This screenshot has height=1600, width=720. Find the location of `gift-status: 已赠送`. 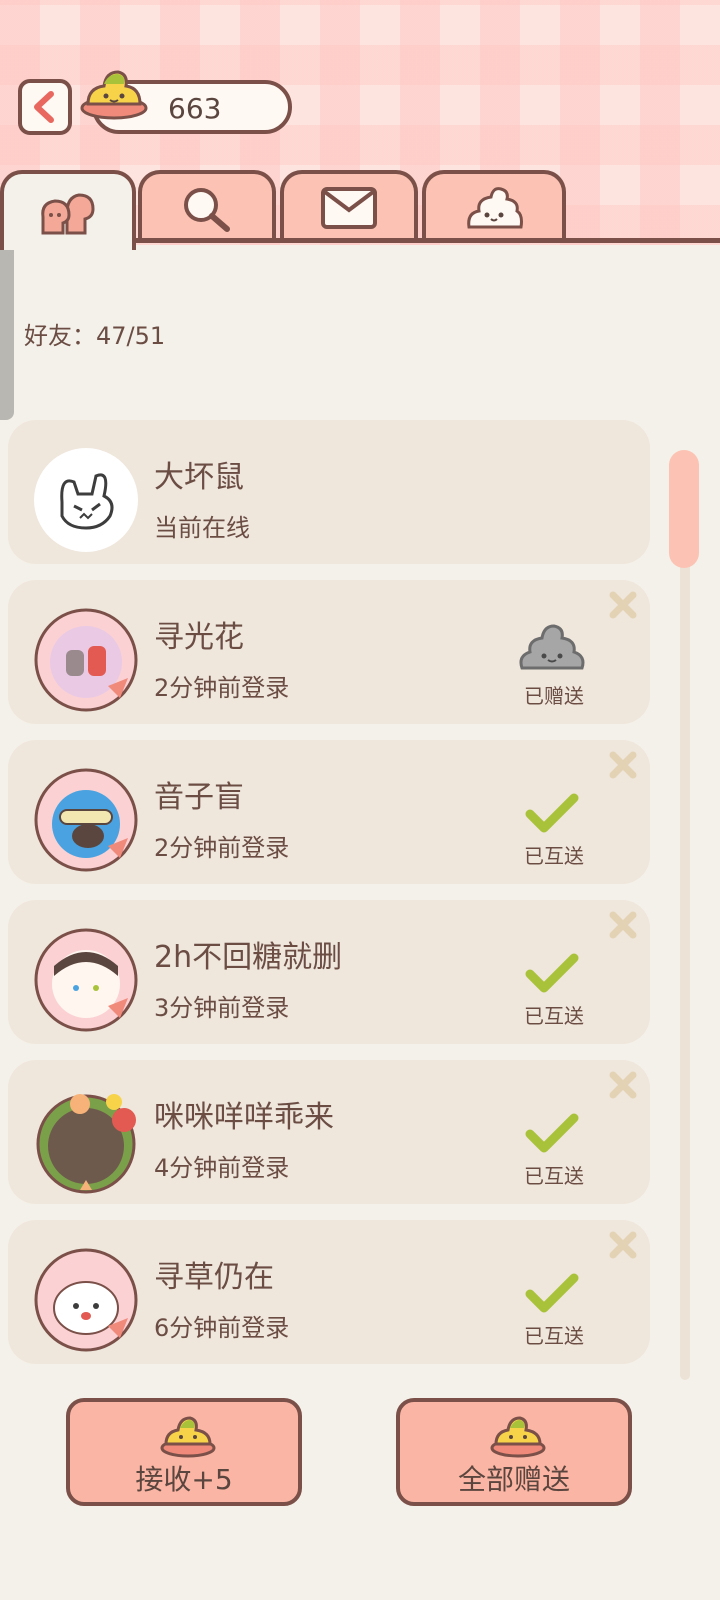

gift-status: 已赠送 is located at coordinates (554, 696).